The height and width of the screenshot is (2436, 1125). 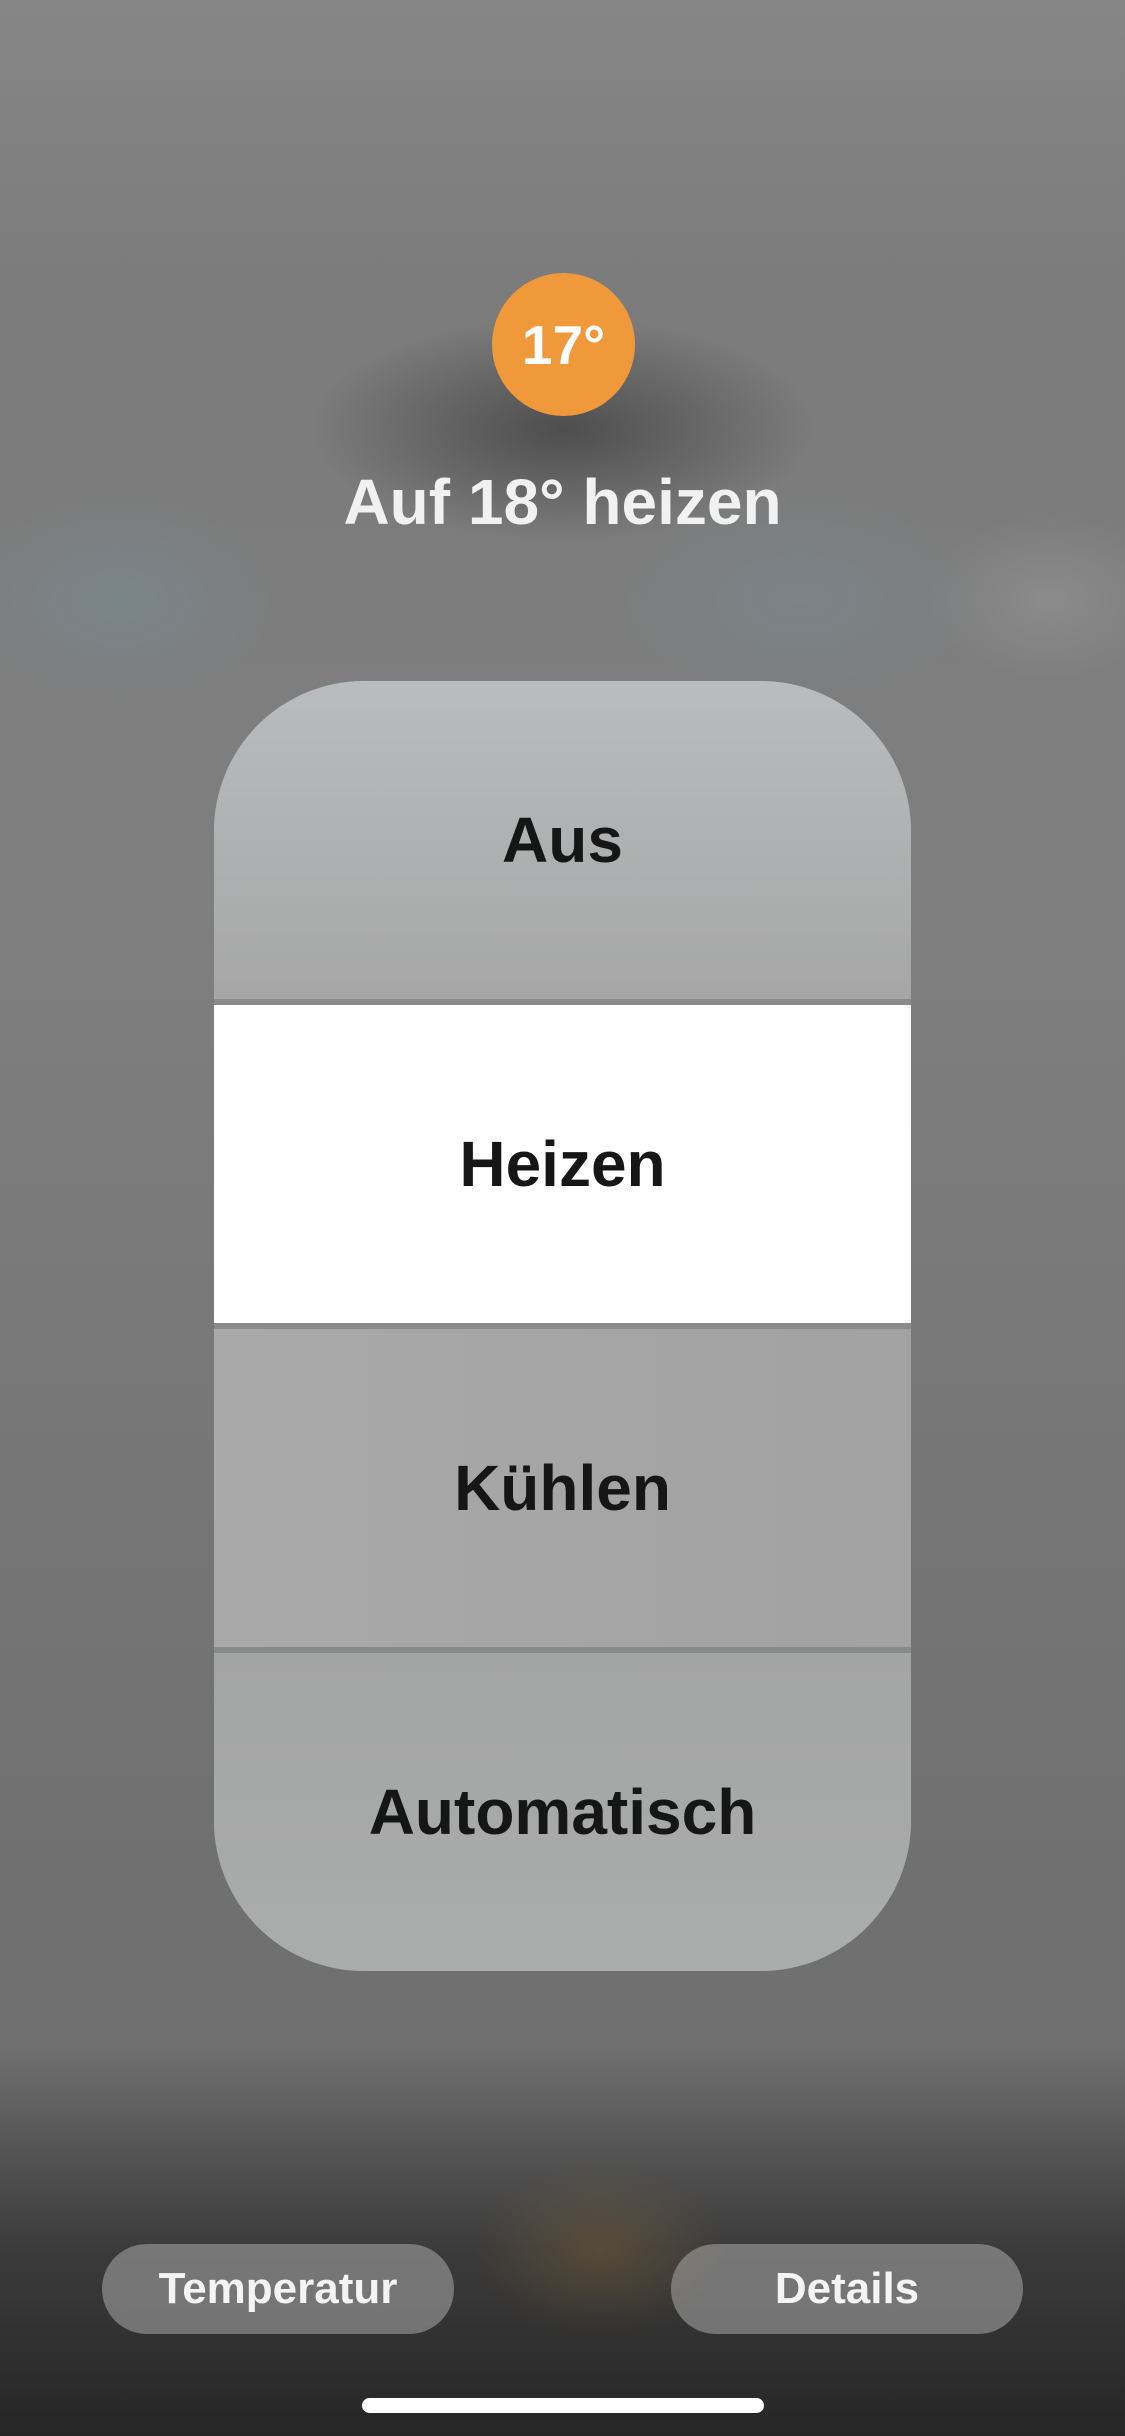 I want to click on mode-option-automatisch: Automatisch, so click(x=562, y=1812).